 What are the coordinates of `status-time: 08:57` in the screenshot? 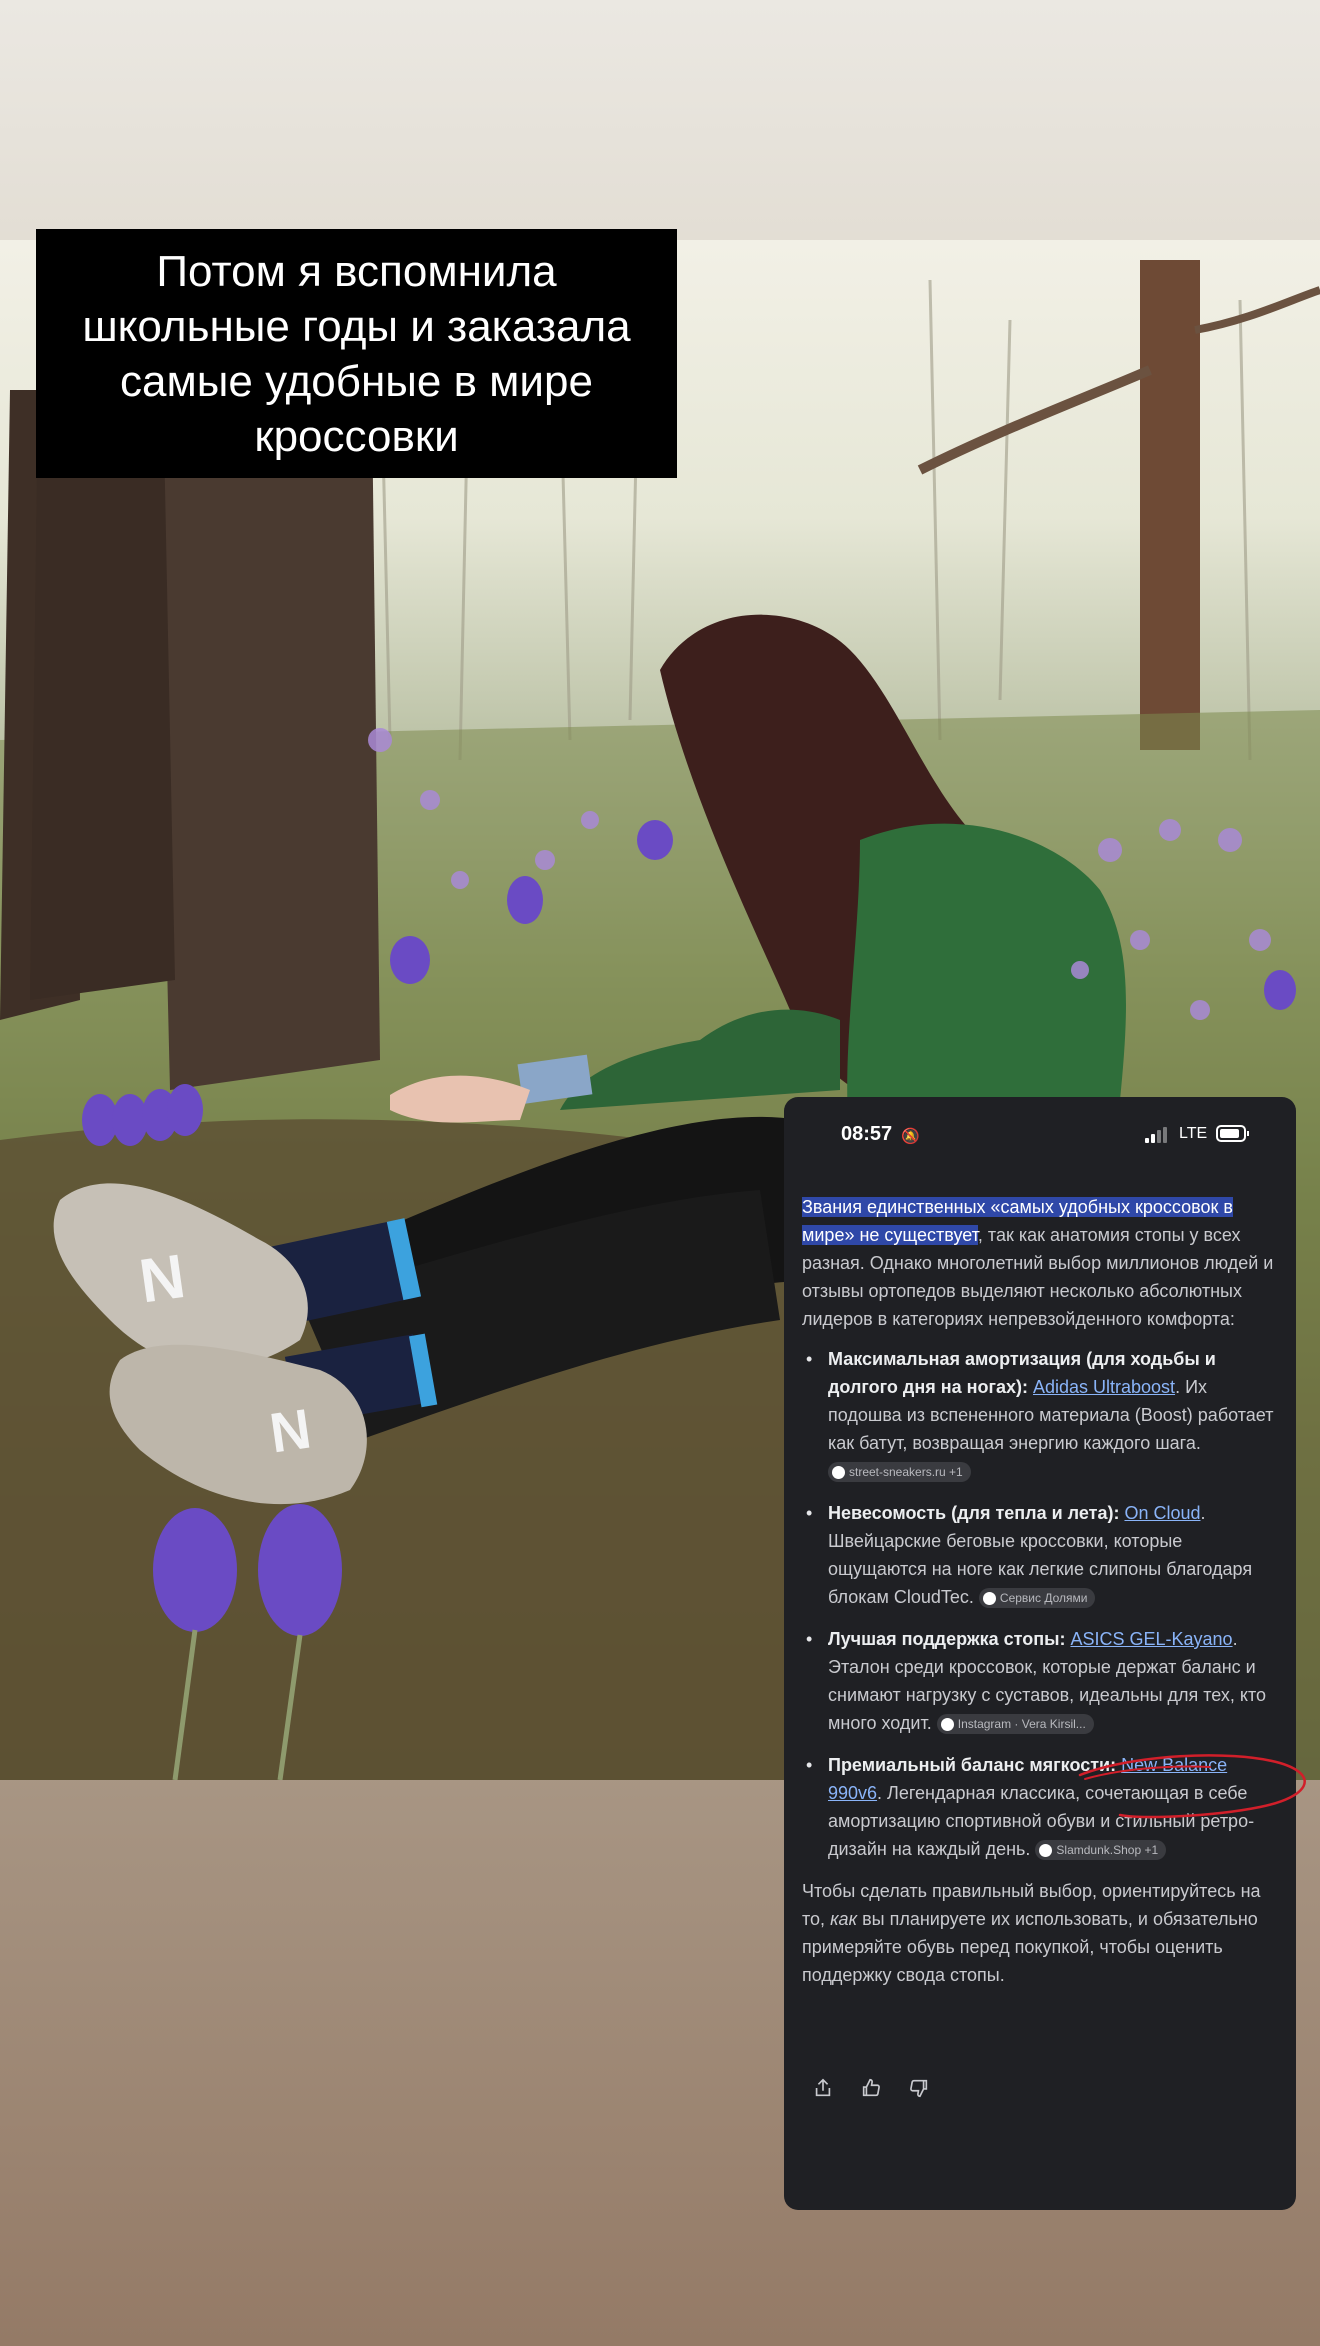 It's located at (867, 1134).